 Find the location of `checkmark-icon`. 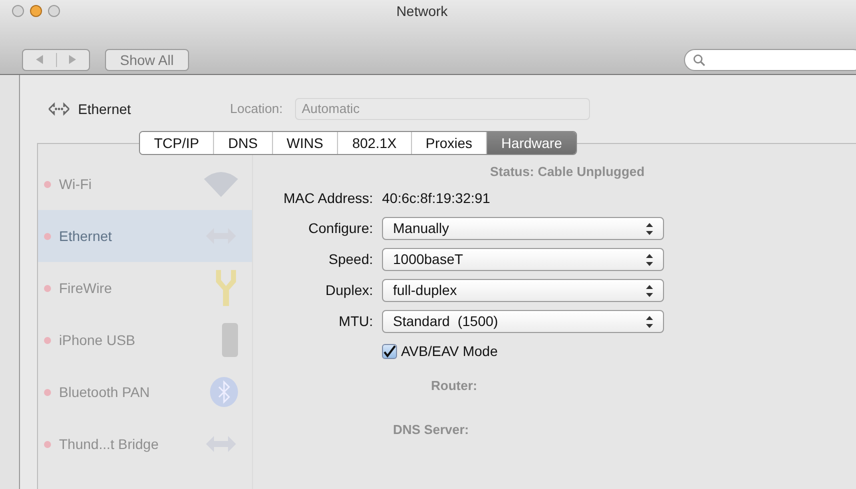

checkmark-icon is located at coordinates (389, 351).